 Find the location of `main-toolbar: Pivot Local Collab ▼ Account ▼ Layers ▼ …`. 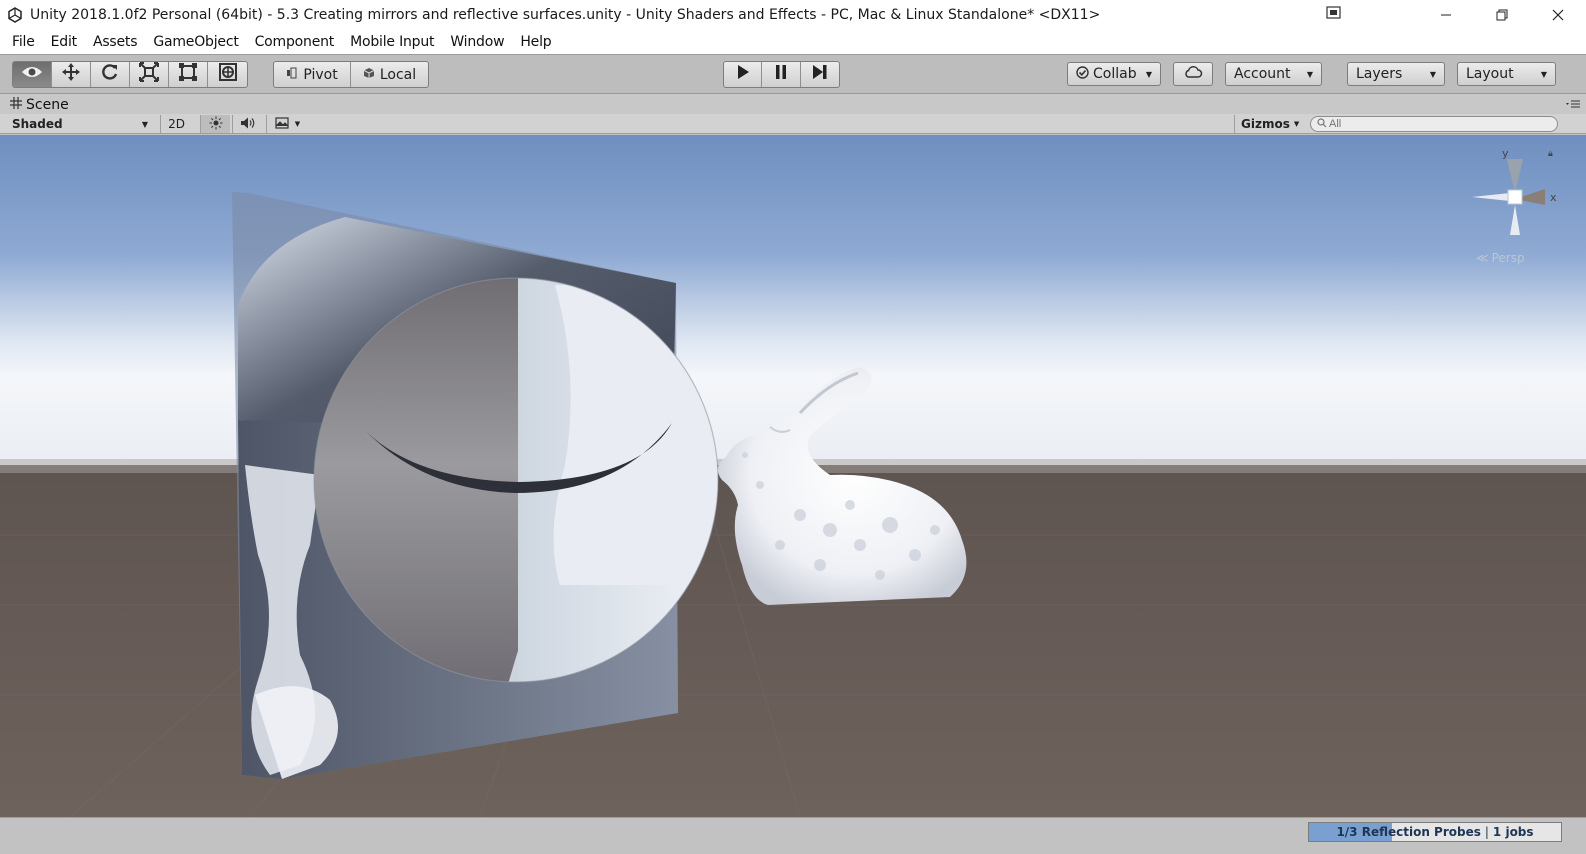

main-toolbar: Pivot Local Collab ▼ Account ▼ Layers ▼ … is located at coordinates (793, 74).